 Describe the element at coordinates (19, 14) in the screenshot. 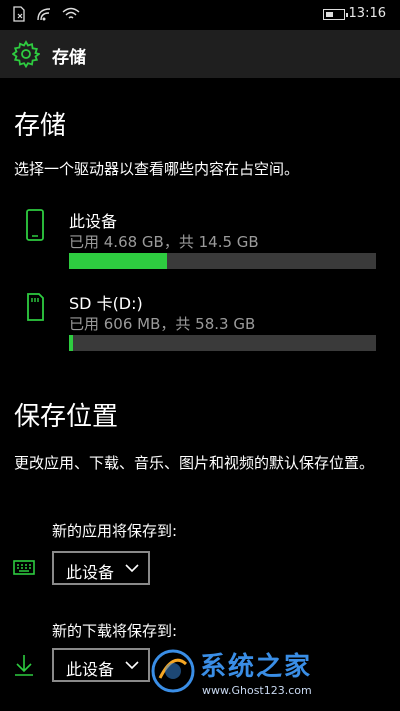

I see `sim-icon` at that location.